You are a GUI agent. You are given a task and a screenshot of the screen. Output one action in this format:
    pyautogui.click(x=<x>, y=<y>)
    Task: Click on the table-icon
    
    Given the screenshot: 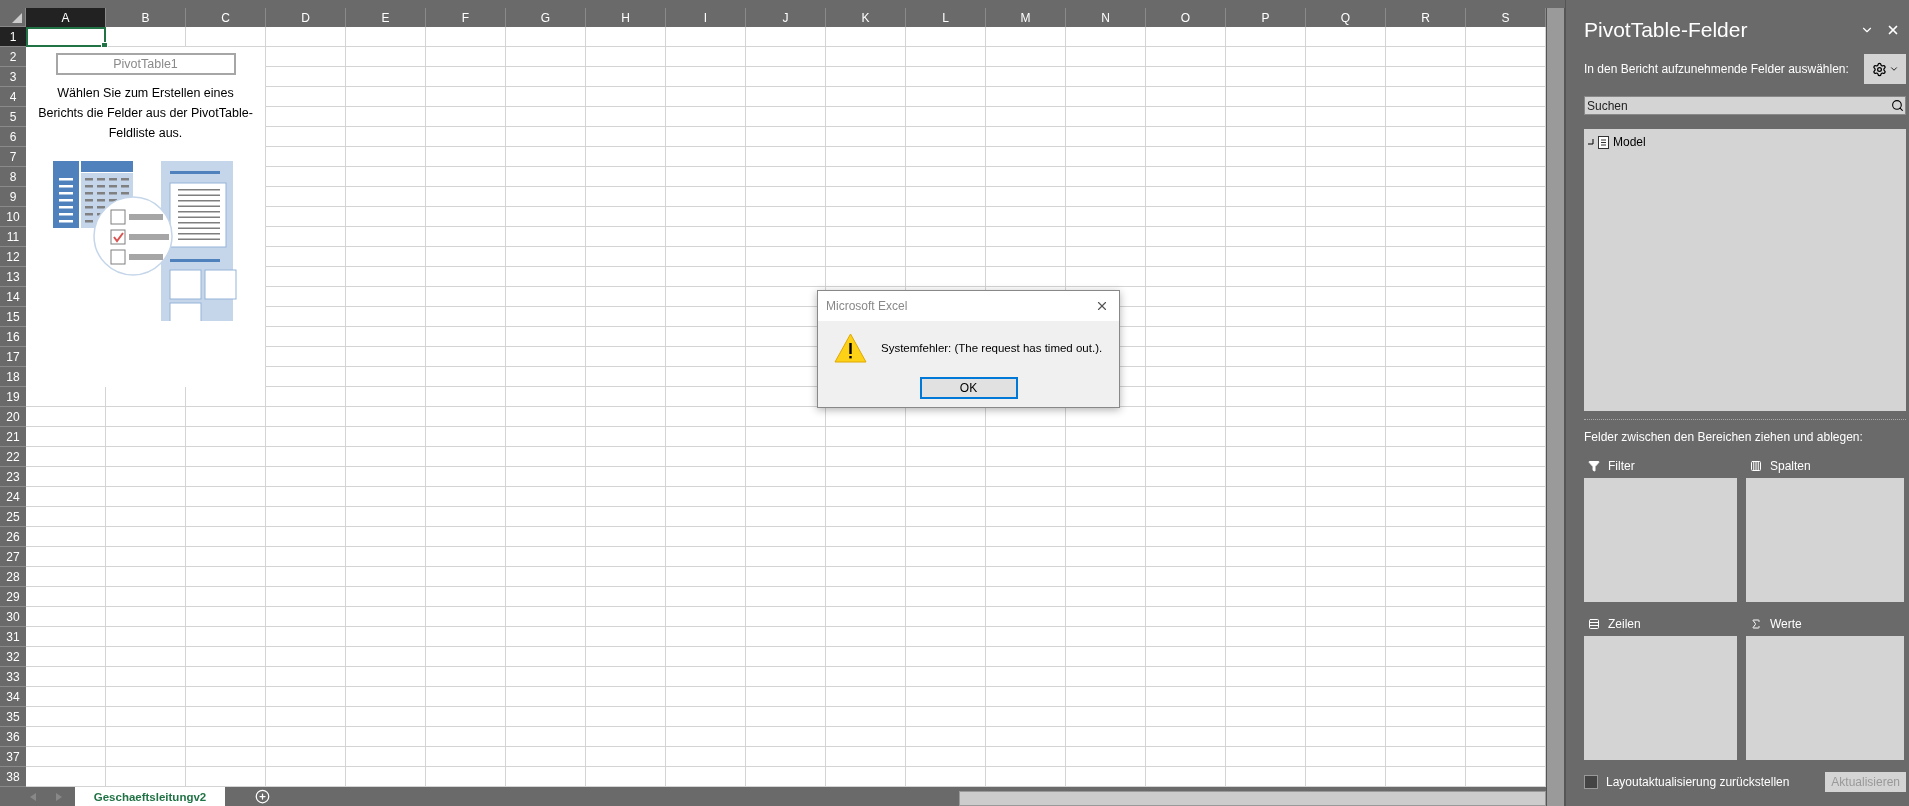 What is the action you would take?
    pyautogui.click(x=1603, y=142)
    